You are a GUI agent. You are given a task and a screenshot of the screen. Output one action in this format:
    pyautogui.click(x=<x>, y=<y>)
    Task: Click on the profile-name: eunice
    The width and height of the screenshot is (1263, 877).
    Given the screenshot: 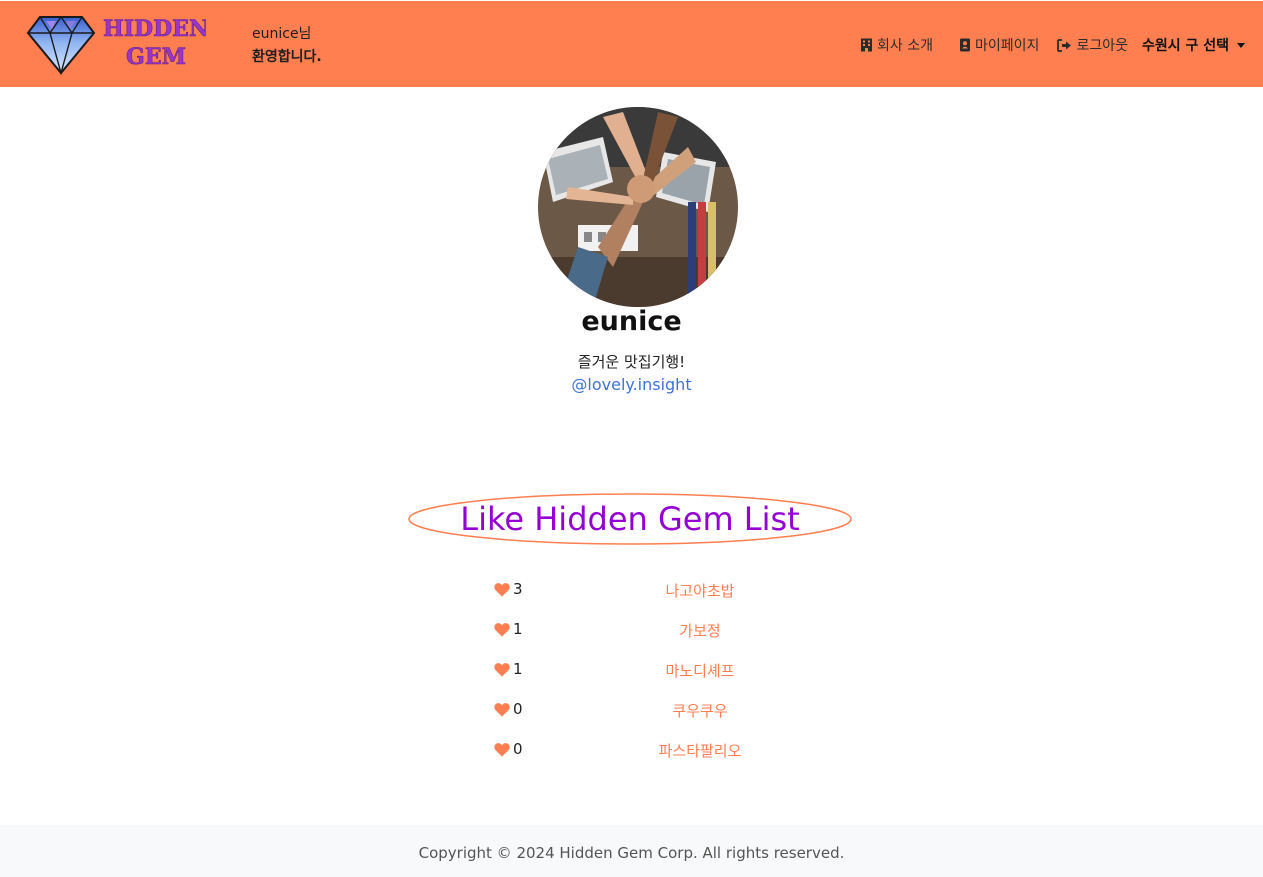 What is the action you would take?
    pyautogui.click(x=631, y=321)
    